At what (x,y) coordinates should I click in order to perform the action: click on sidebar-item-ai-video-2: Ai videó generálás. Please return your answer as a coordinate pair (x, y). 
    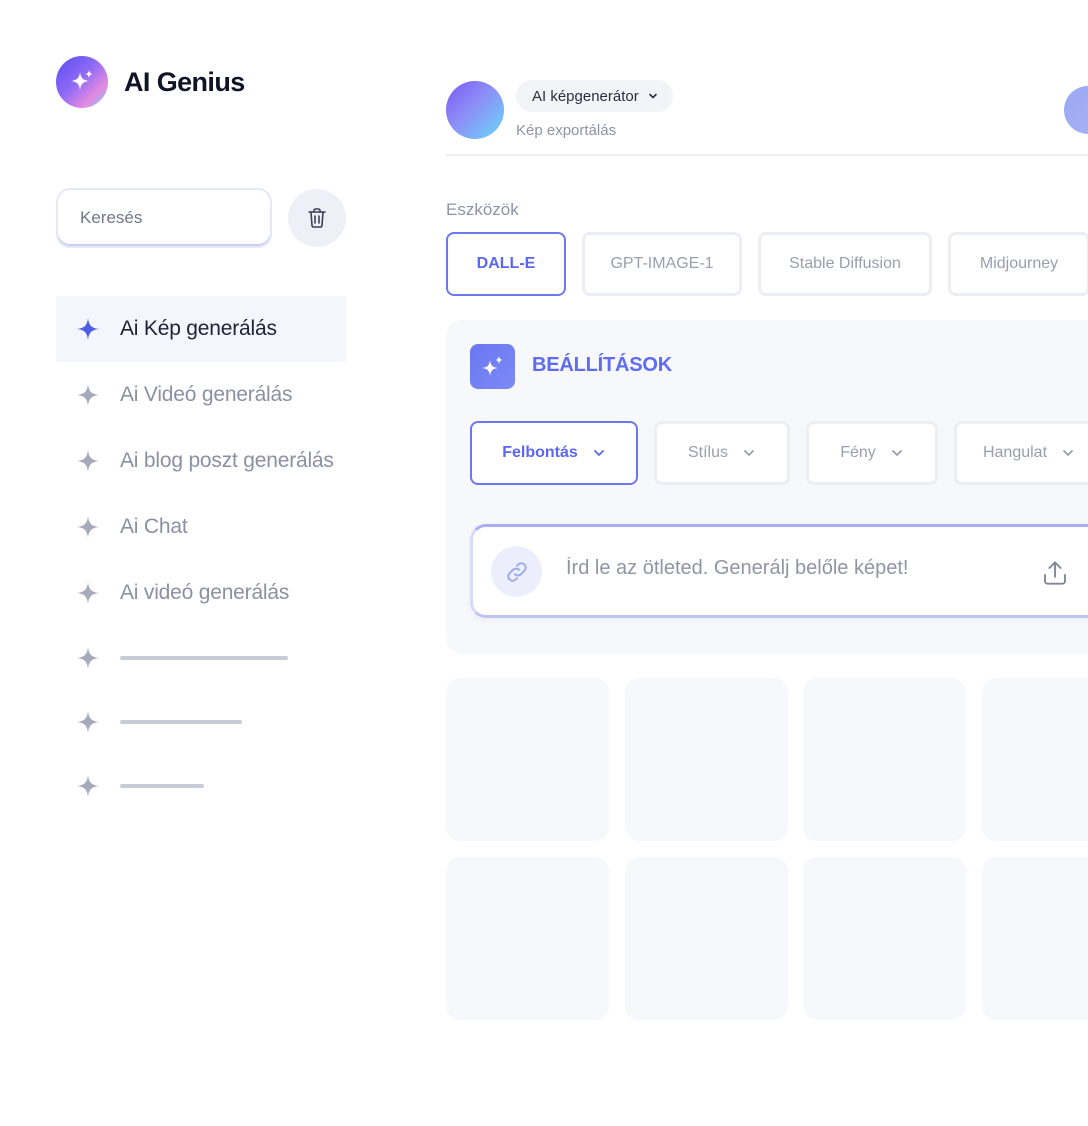
    Looking at the image, I should click on (201, 593).